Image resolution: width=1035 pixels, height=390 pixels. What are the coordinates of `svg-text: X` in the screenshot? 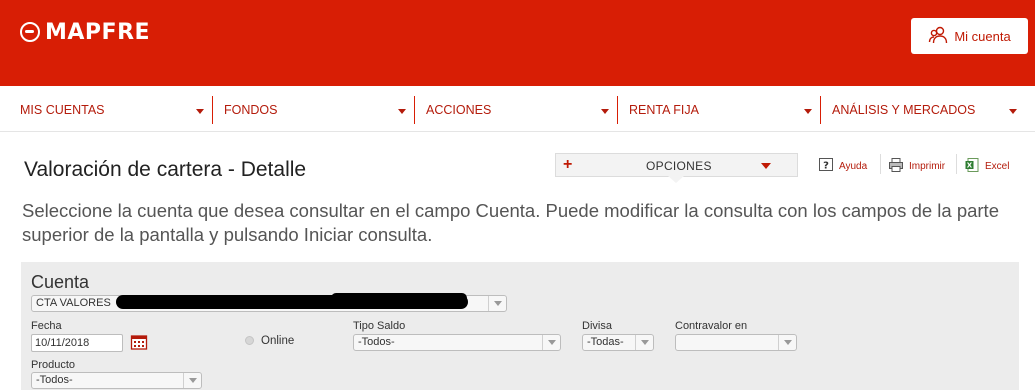 It's located at (970, 166).